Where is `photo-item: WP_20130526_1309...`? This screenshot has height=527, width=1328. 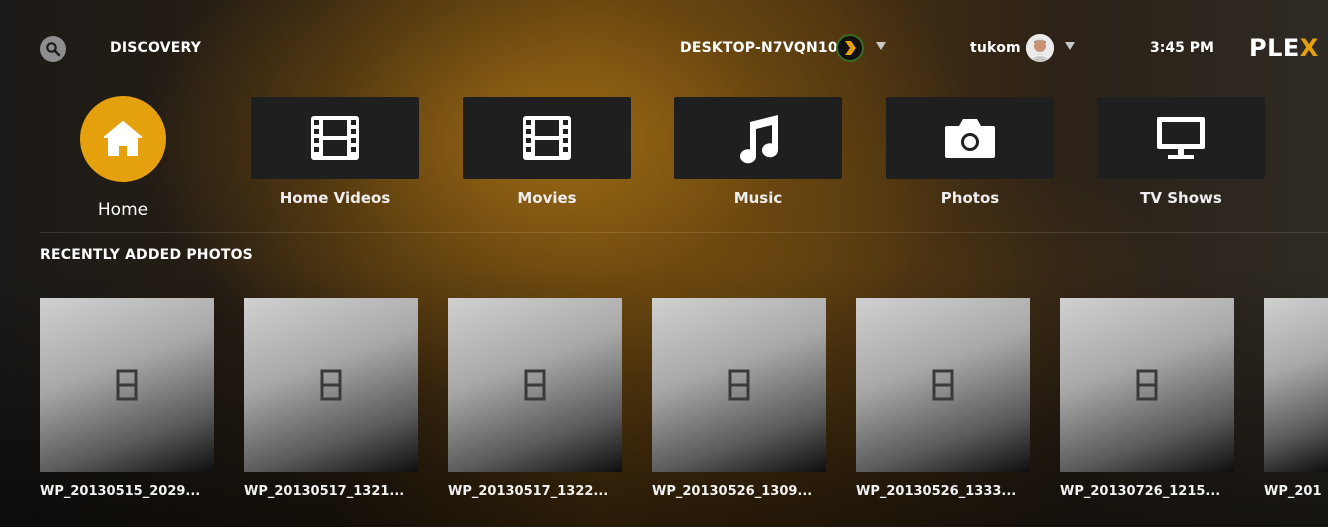 photo-item: WP_20130526_1309... is located at coordinates (739, 398).